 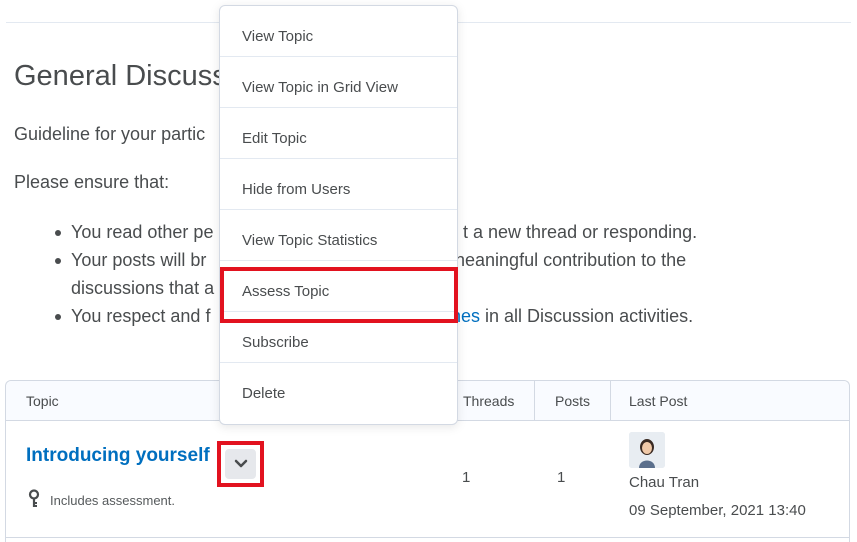 I want to click on highlight-box-chevron, so click(x=240, y=464).